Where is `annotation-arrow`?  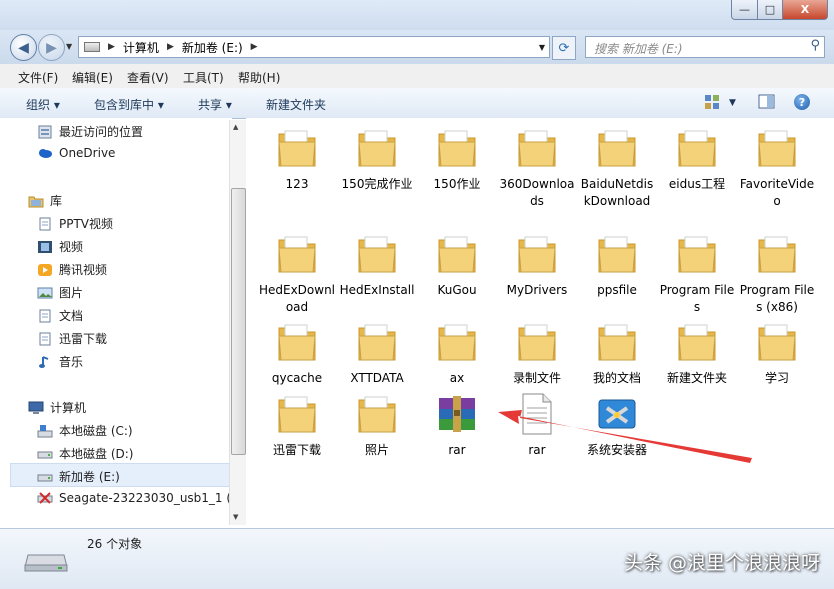 annotation-arrow is located at coordinates (625, 436).